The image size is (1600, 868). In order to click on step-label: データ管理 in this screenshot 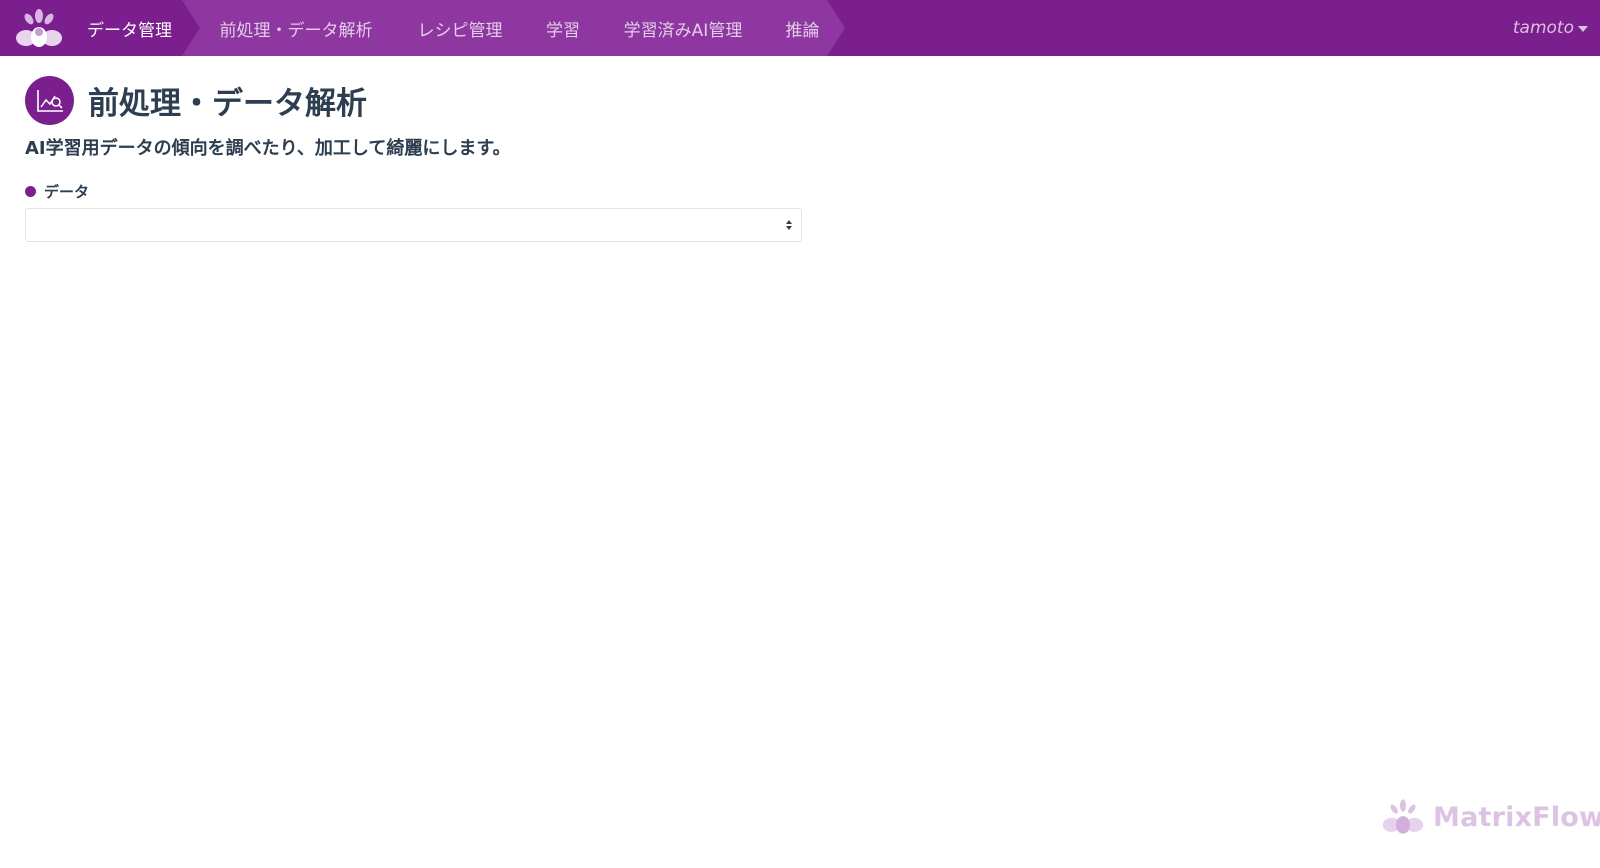, I will do `click(129, 28)`.